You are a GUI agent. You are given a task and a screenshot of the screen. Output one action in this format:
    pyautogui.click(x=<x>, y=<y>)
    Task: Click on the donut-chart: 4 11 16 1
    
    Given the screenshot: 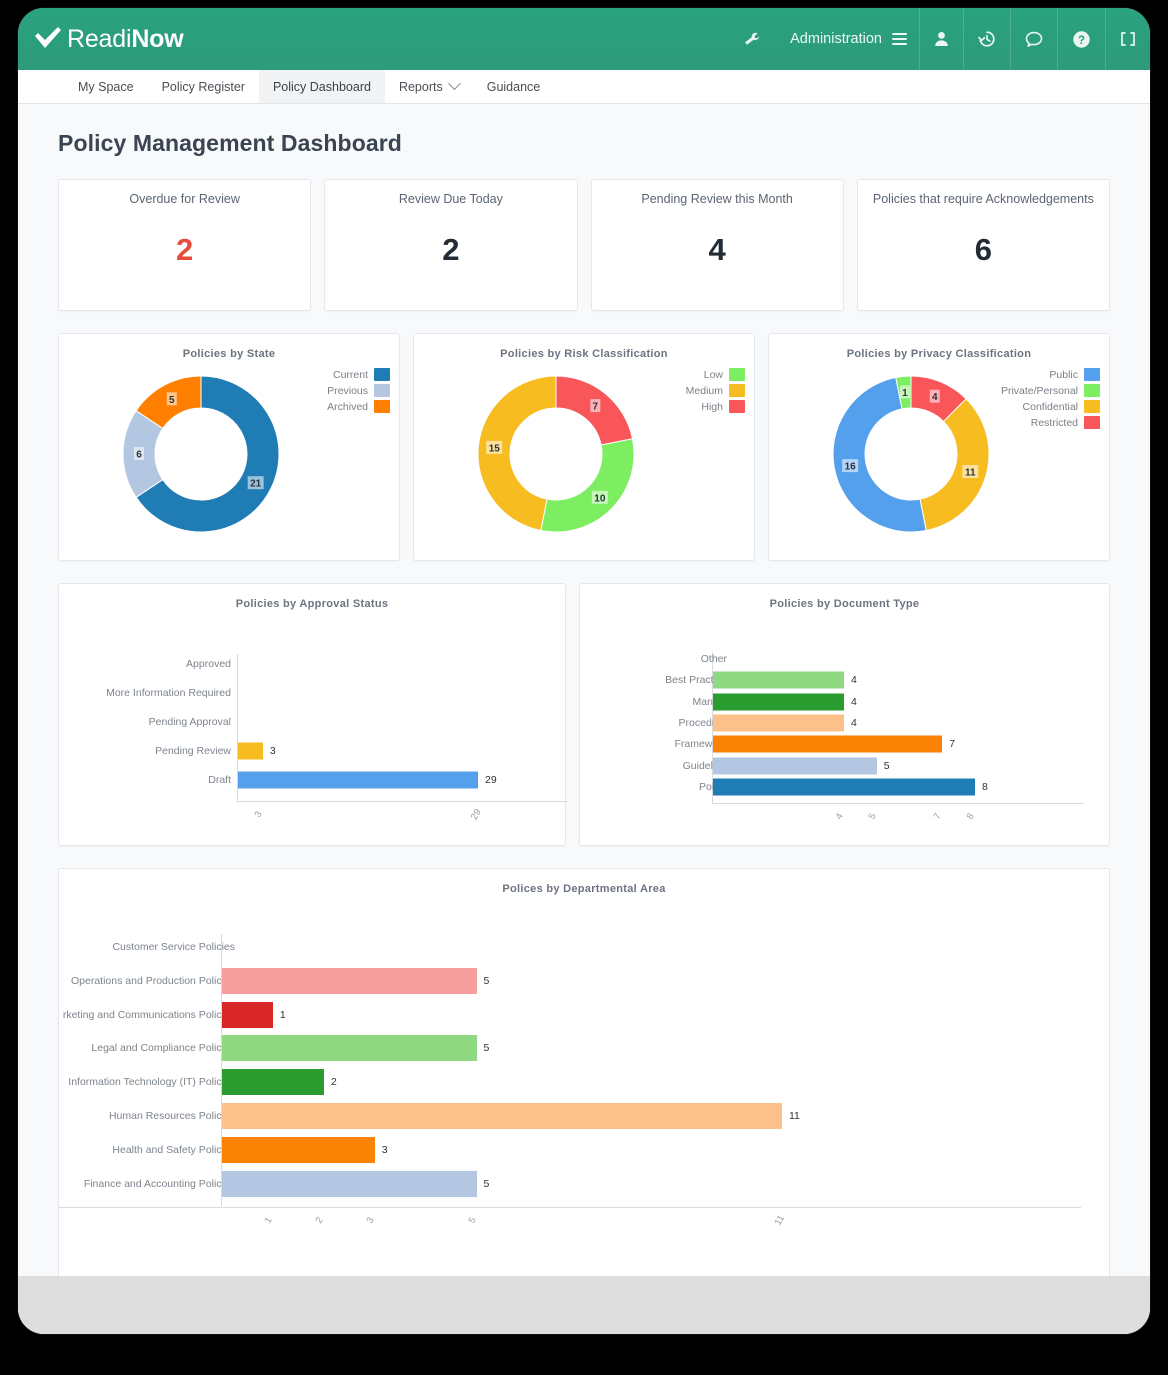 What is the action you would take?
    pyautogui.click(x=919, y=454)
    